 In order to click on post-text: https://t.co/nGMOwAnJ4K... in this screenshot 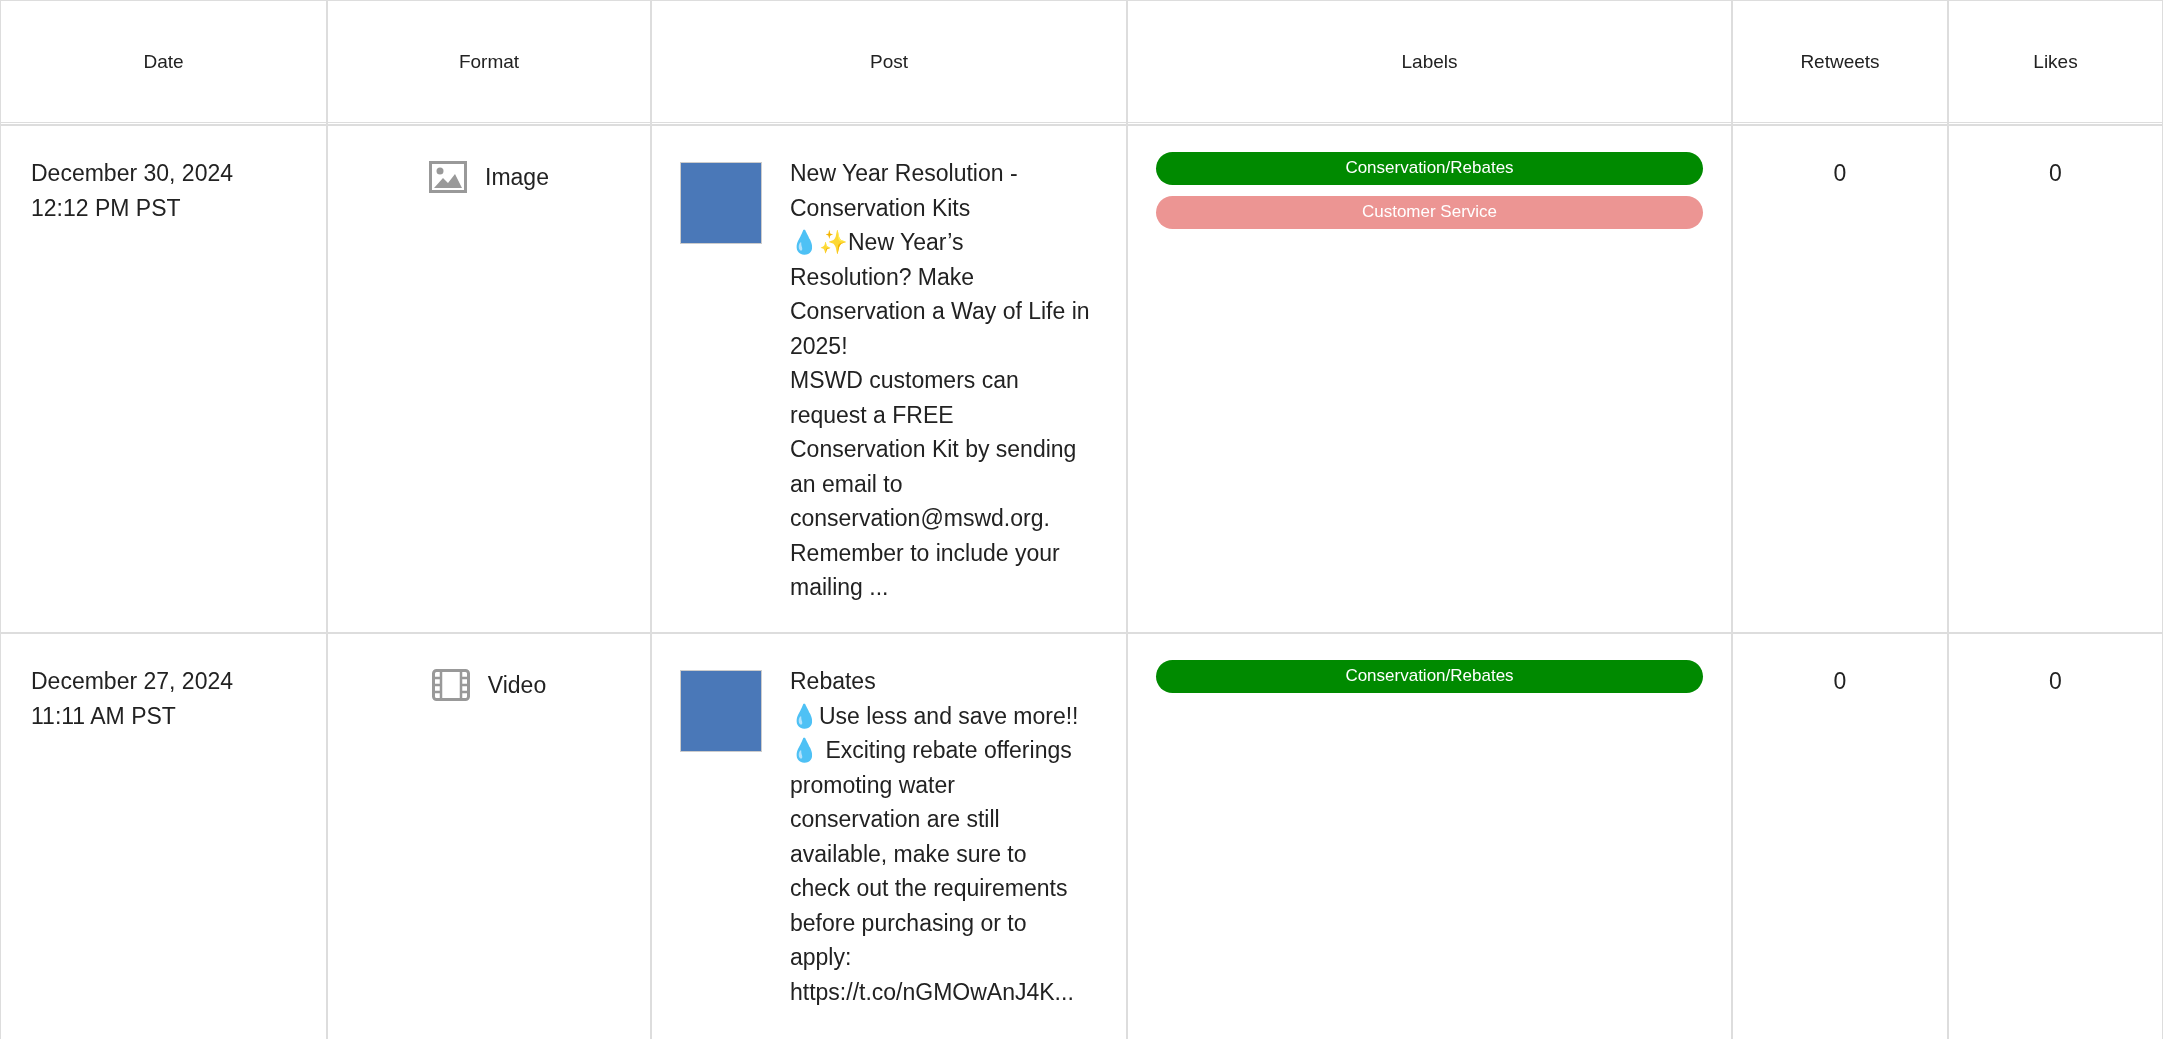, I will do `click(932, 992)`.